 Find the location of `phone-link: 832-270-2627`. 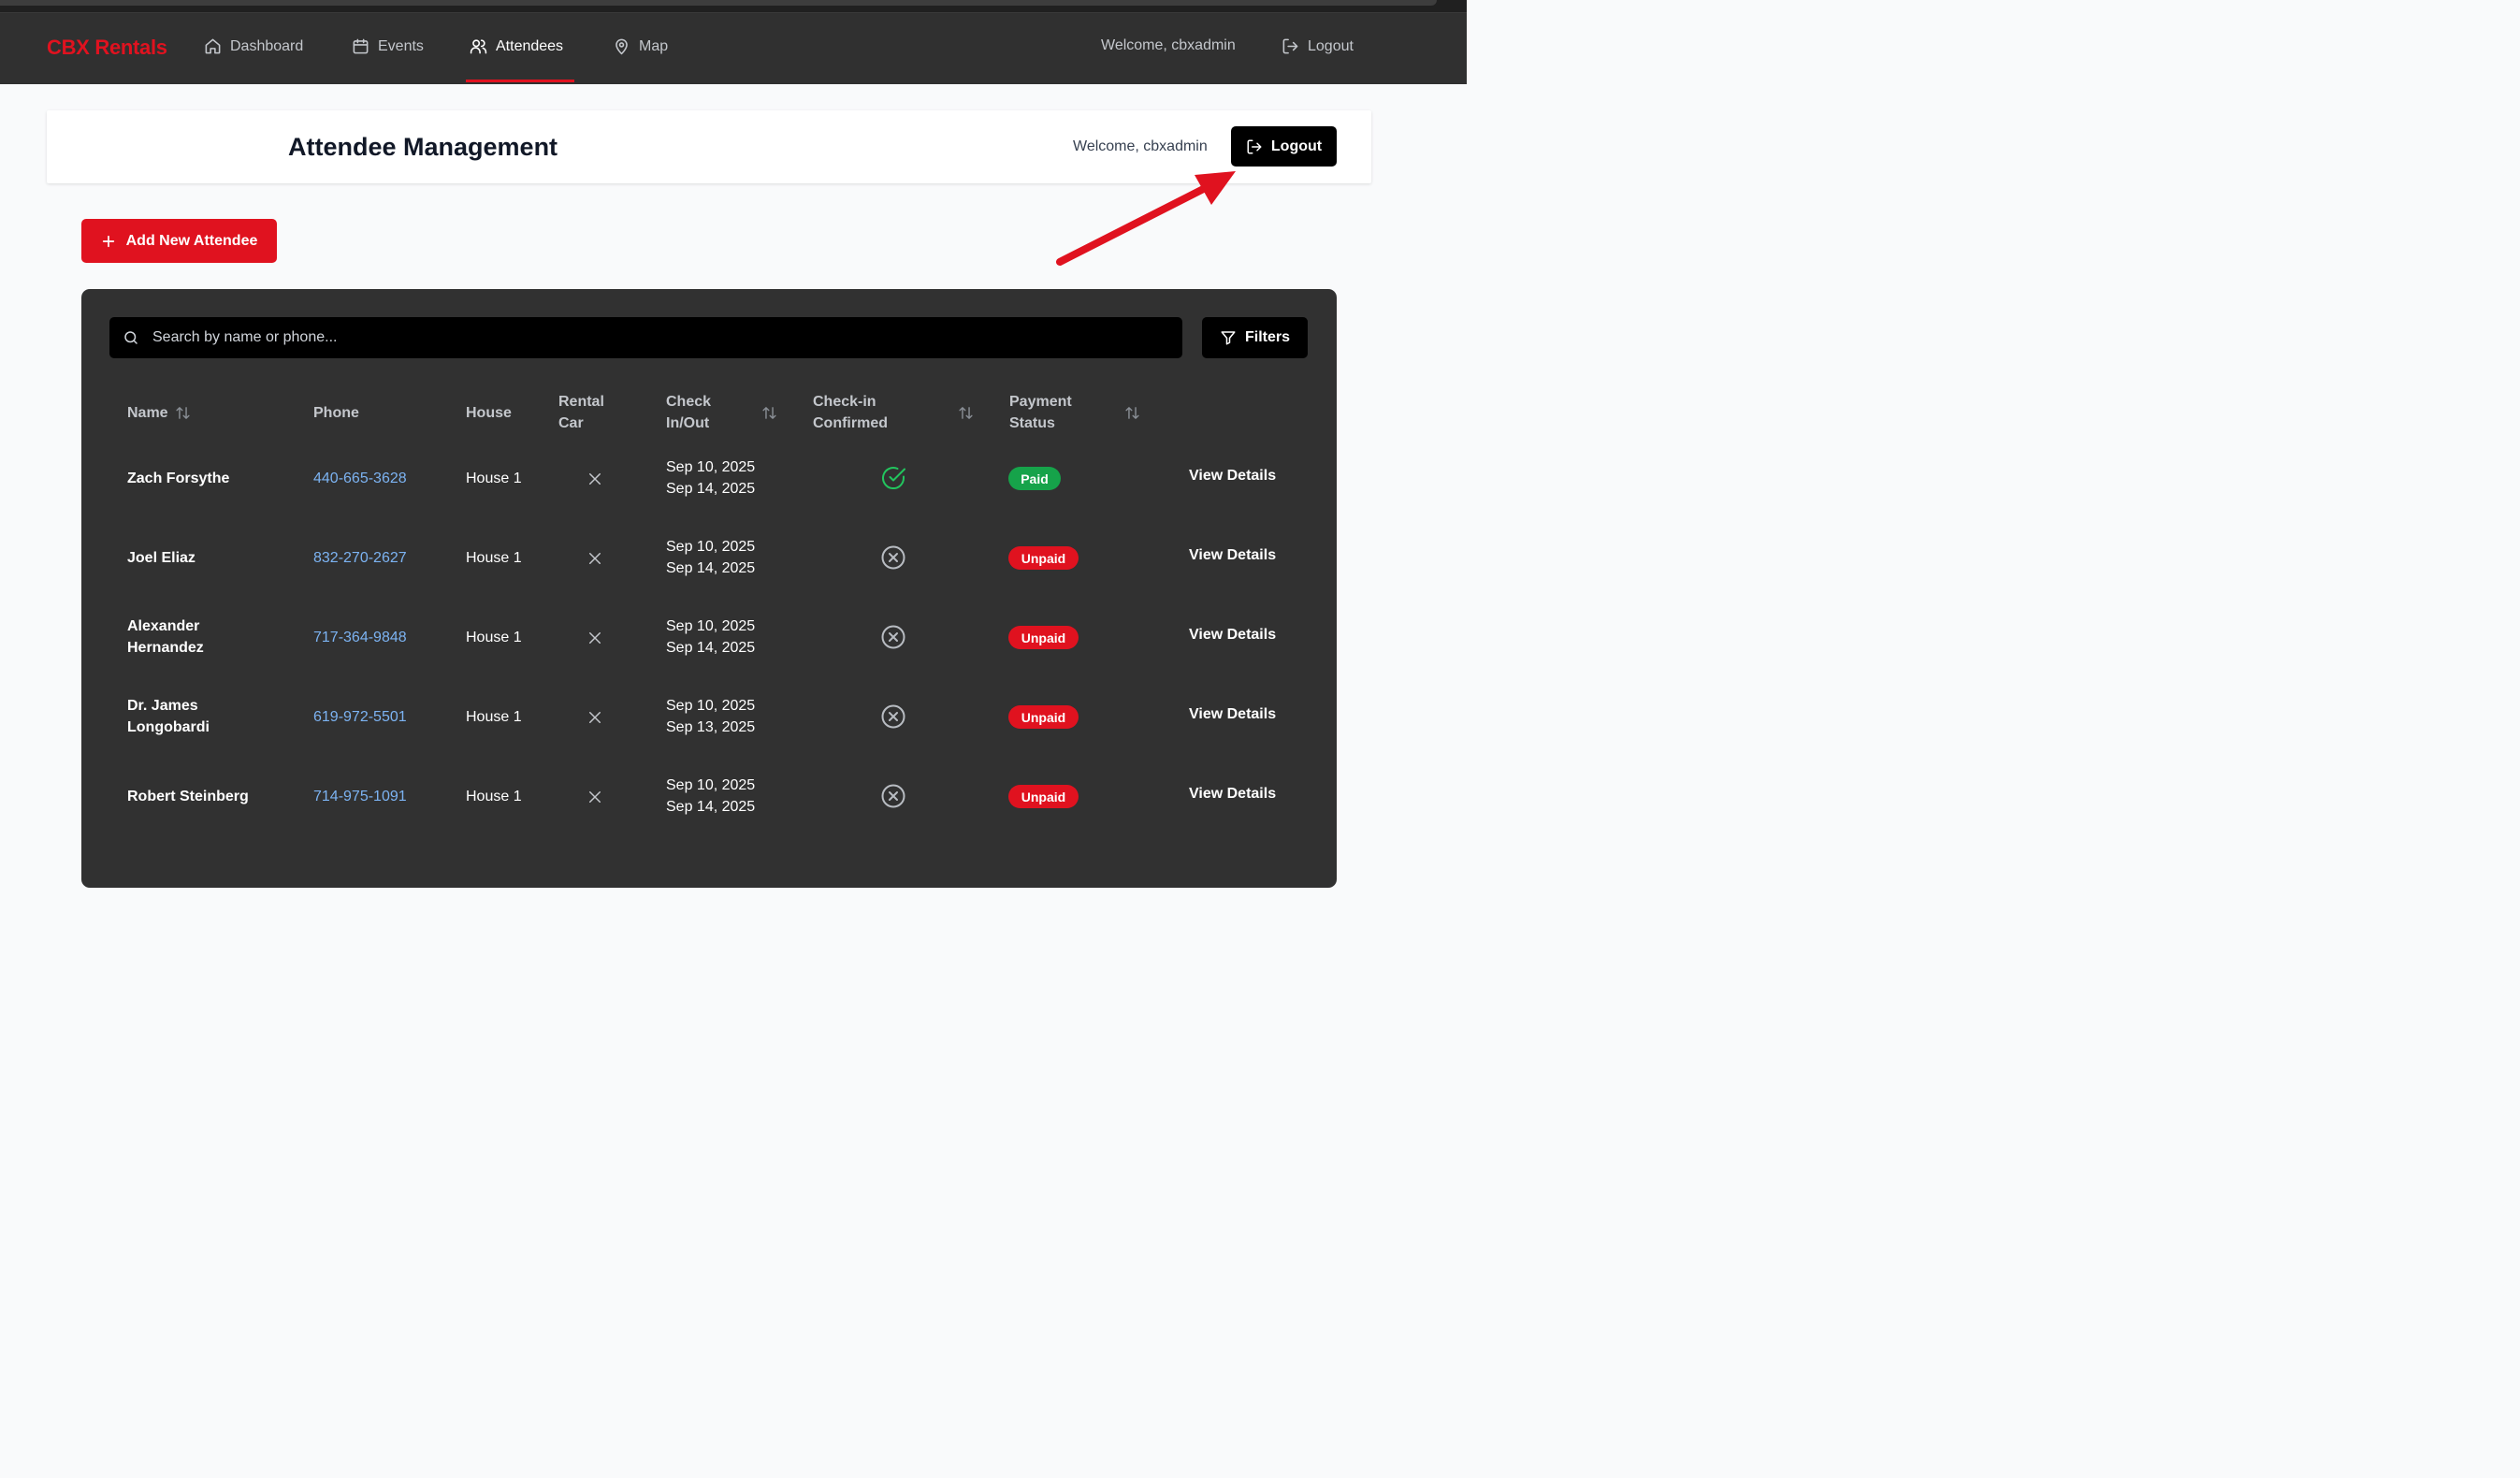

phone-link: 832-270-2627 is located at coordinates (360, 558).